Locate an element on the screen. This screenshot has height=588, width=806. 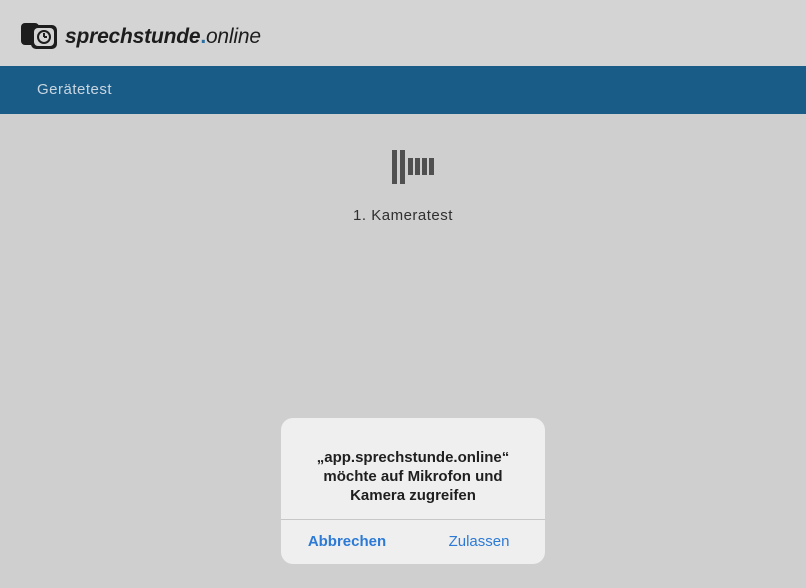
logo-text: sprechstunde.online is located at coordinates (163, 37).